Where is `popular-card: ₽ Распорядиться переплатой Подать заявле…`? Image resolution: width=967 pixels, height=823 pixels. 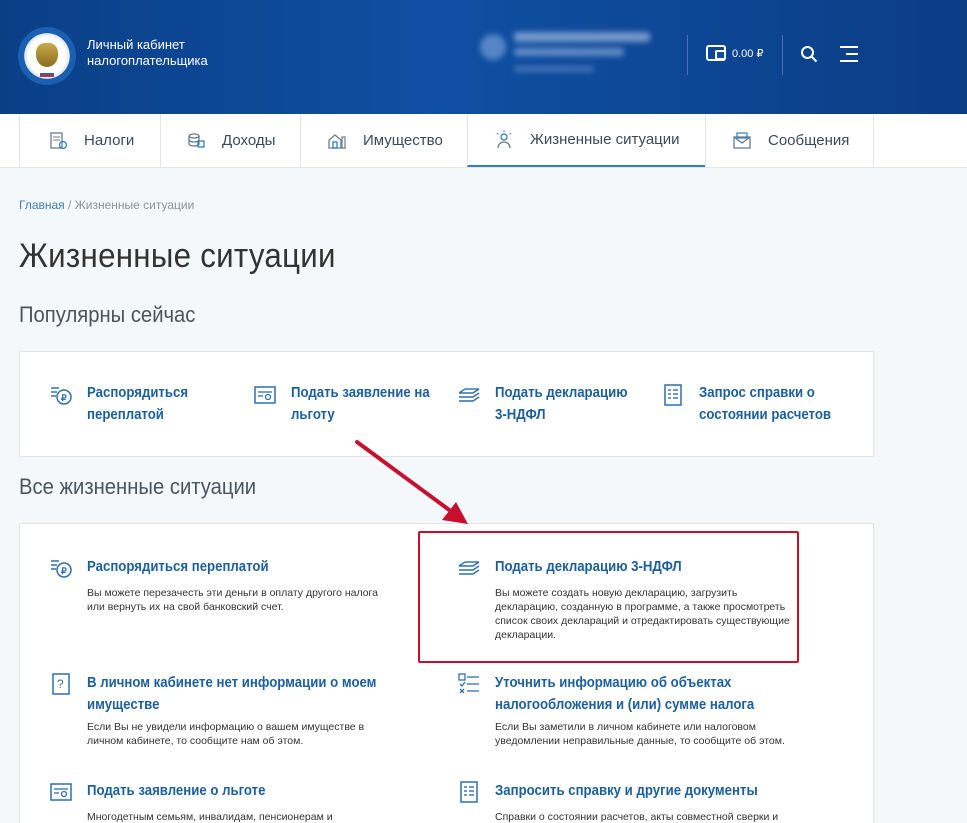 popular-card: ₽ Распорядиться переплатой Подать заявле… is located at coordinates (446, 404).